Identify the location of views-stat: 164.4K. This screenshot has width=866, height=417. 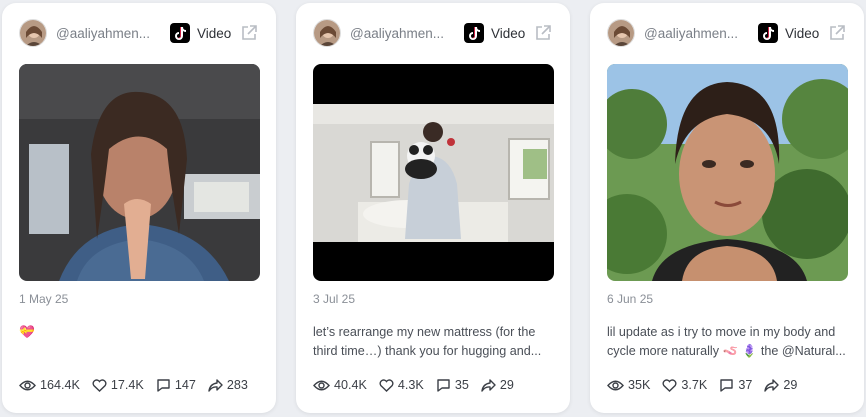
(49, 385).